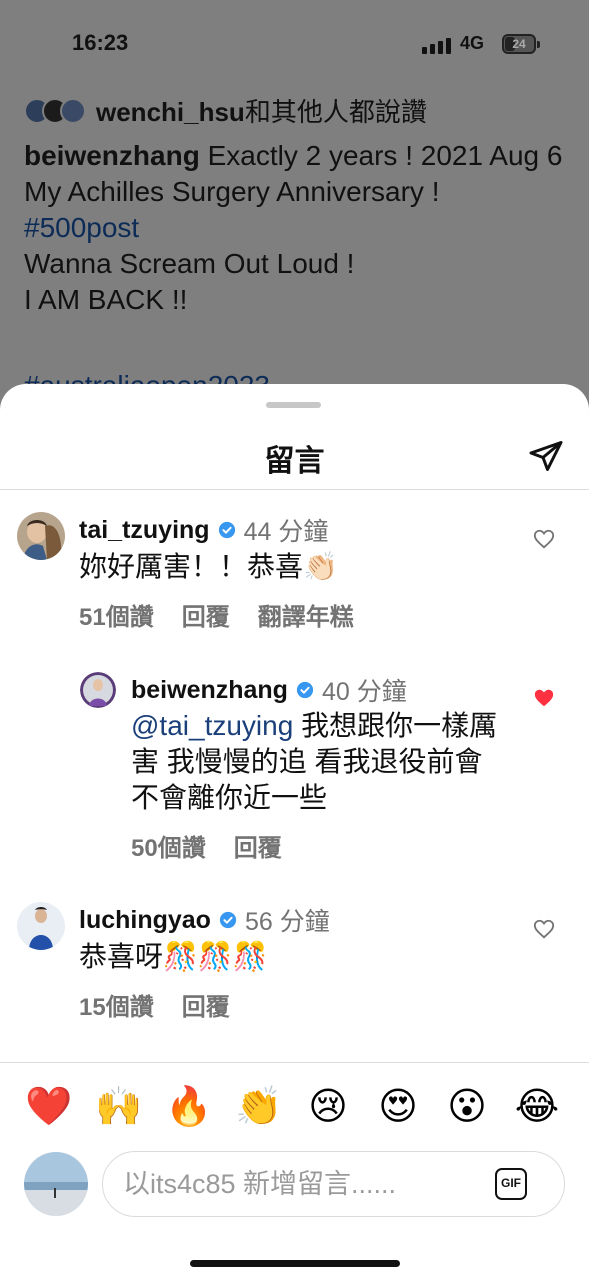 The width and height of the screenshot is (589, 1280). I want to click on translate-button: 翻譯年糕, so click(306, 614).